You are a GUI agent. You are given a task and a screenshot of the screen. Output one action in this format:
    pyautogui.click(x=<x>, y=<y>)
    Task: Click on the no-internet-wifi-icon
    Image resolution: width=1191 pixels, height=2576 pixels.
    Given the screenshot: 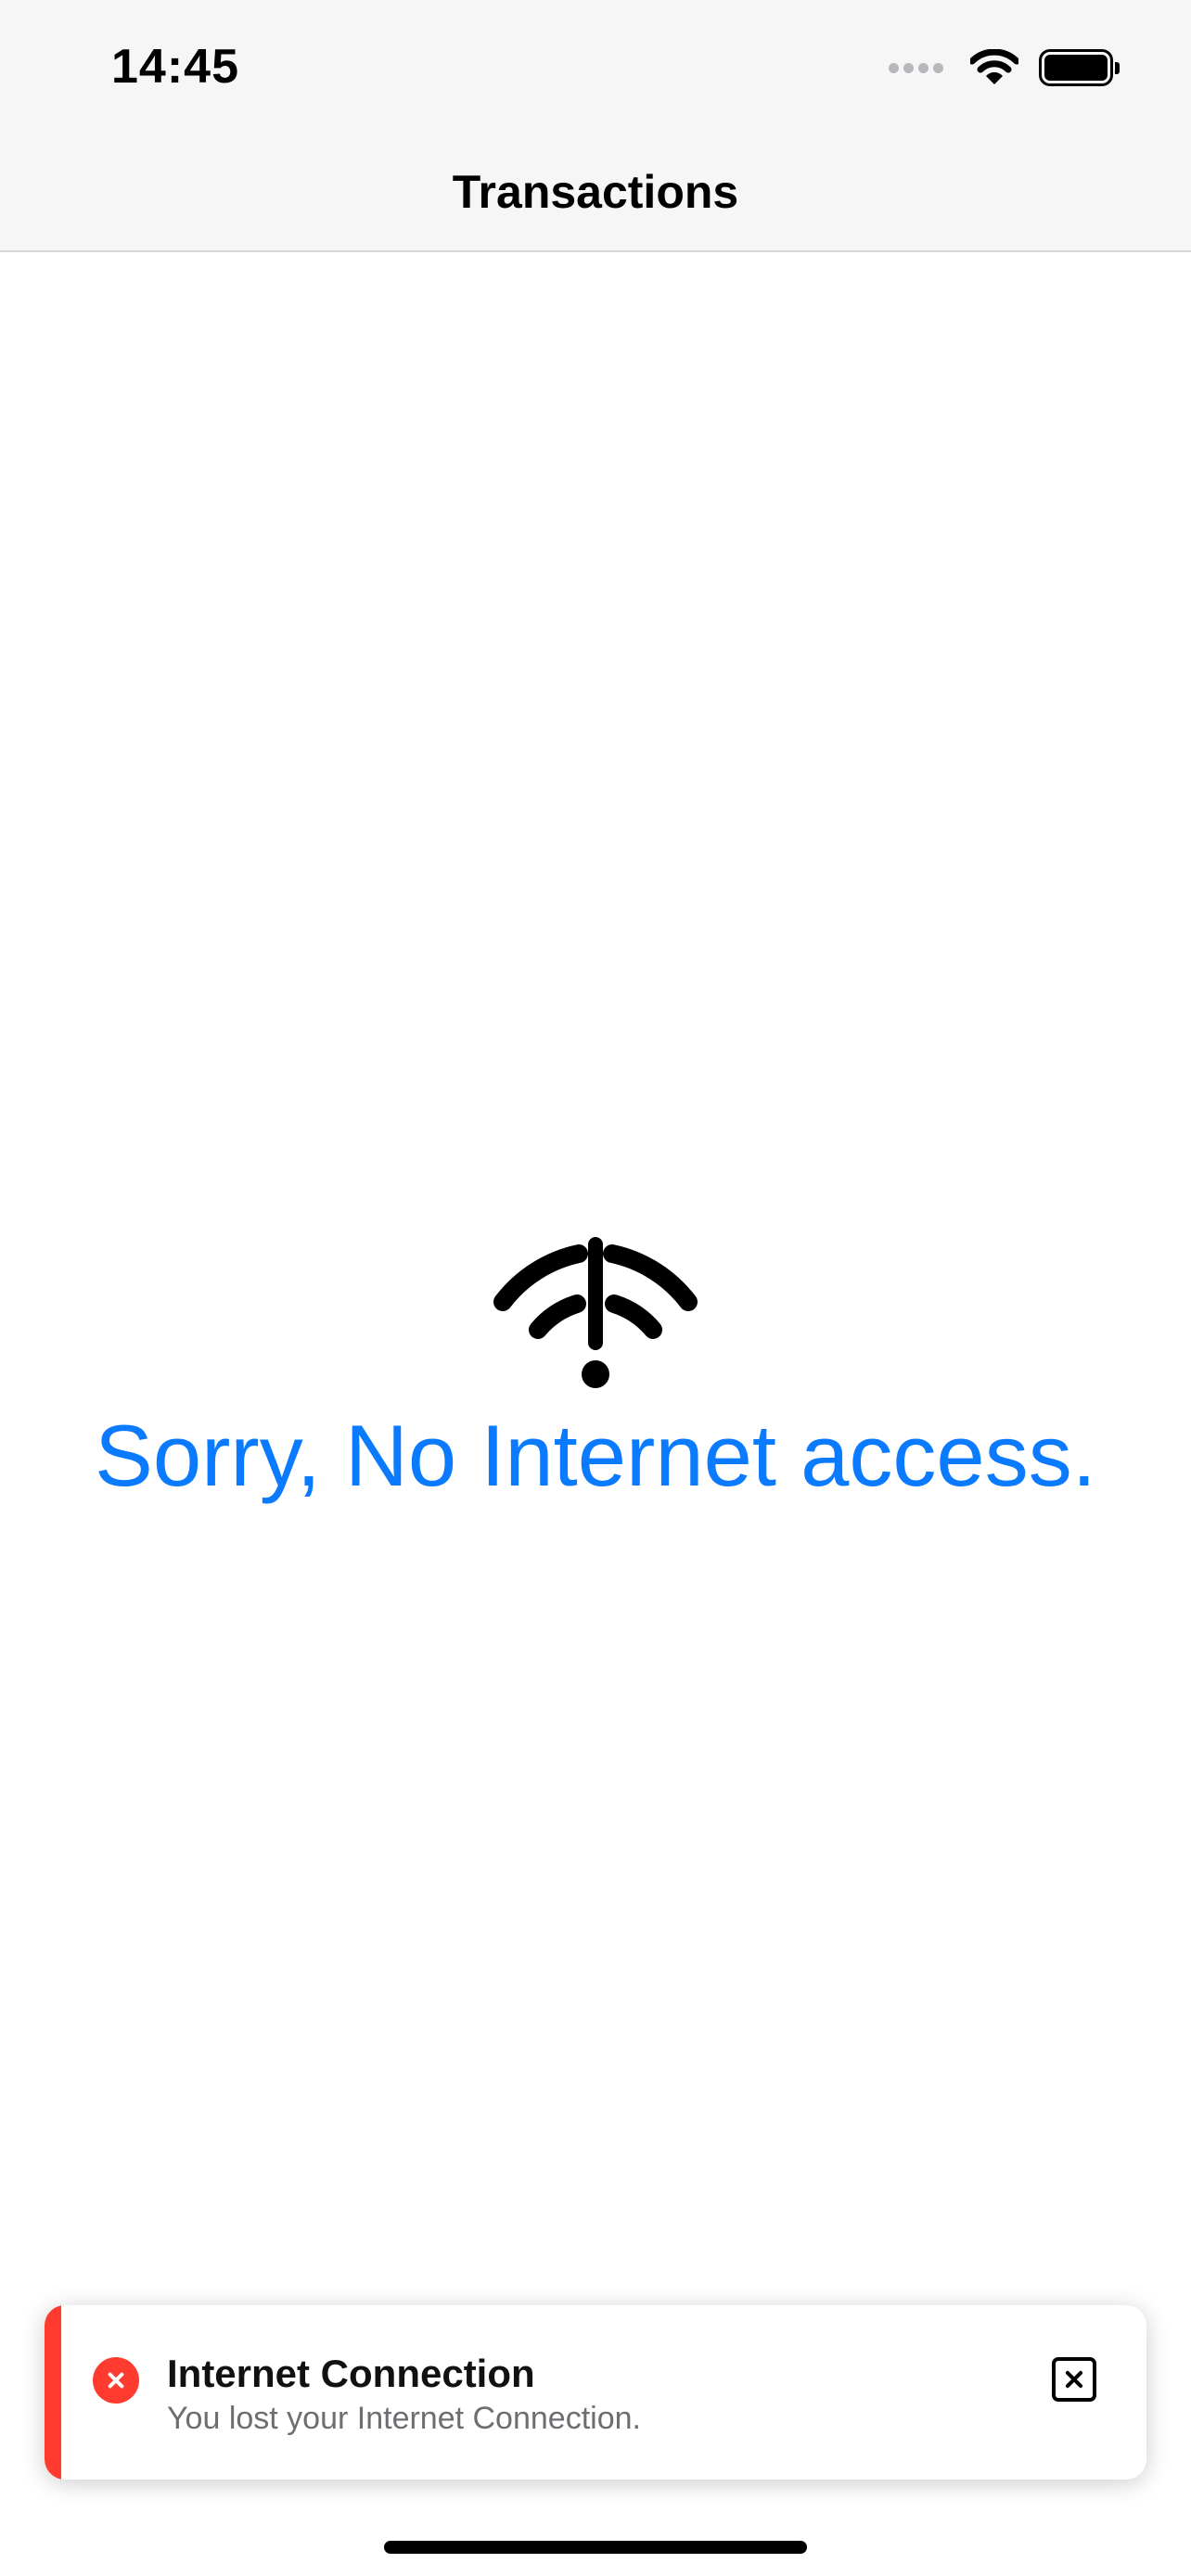 What is the action you would take?
    pyautogui.click(x=595, y=1312)
    